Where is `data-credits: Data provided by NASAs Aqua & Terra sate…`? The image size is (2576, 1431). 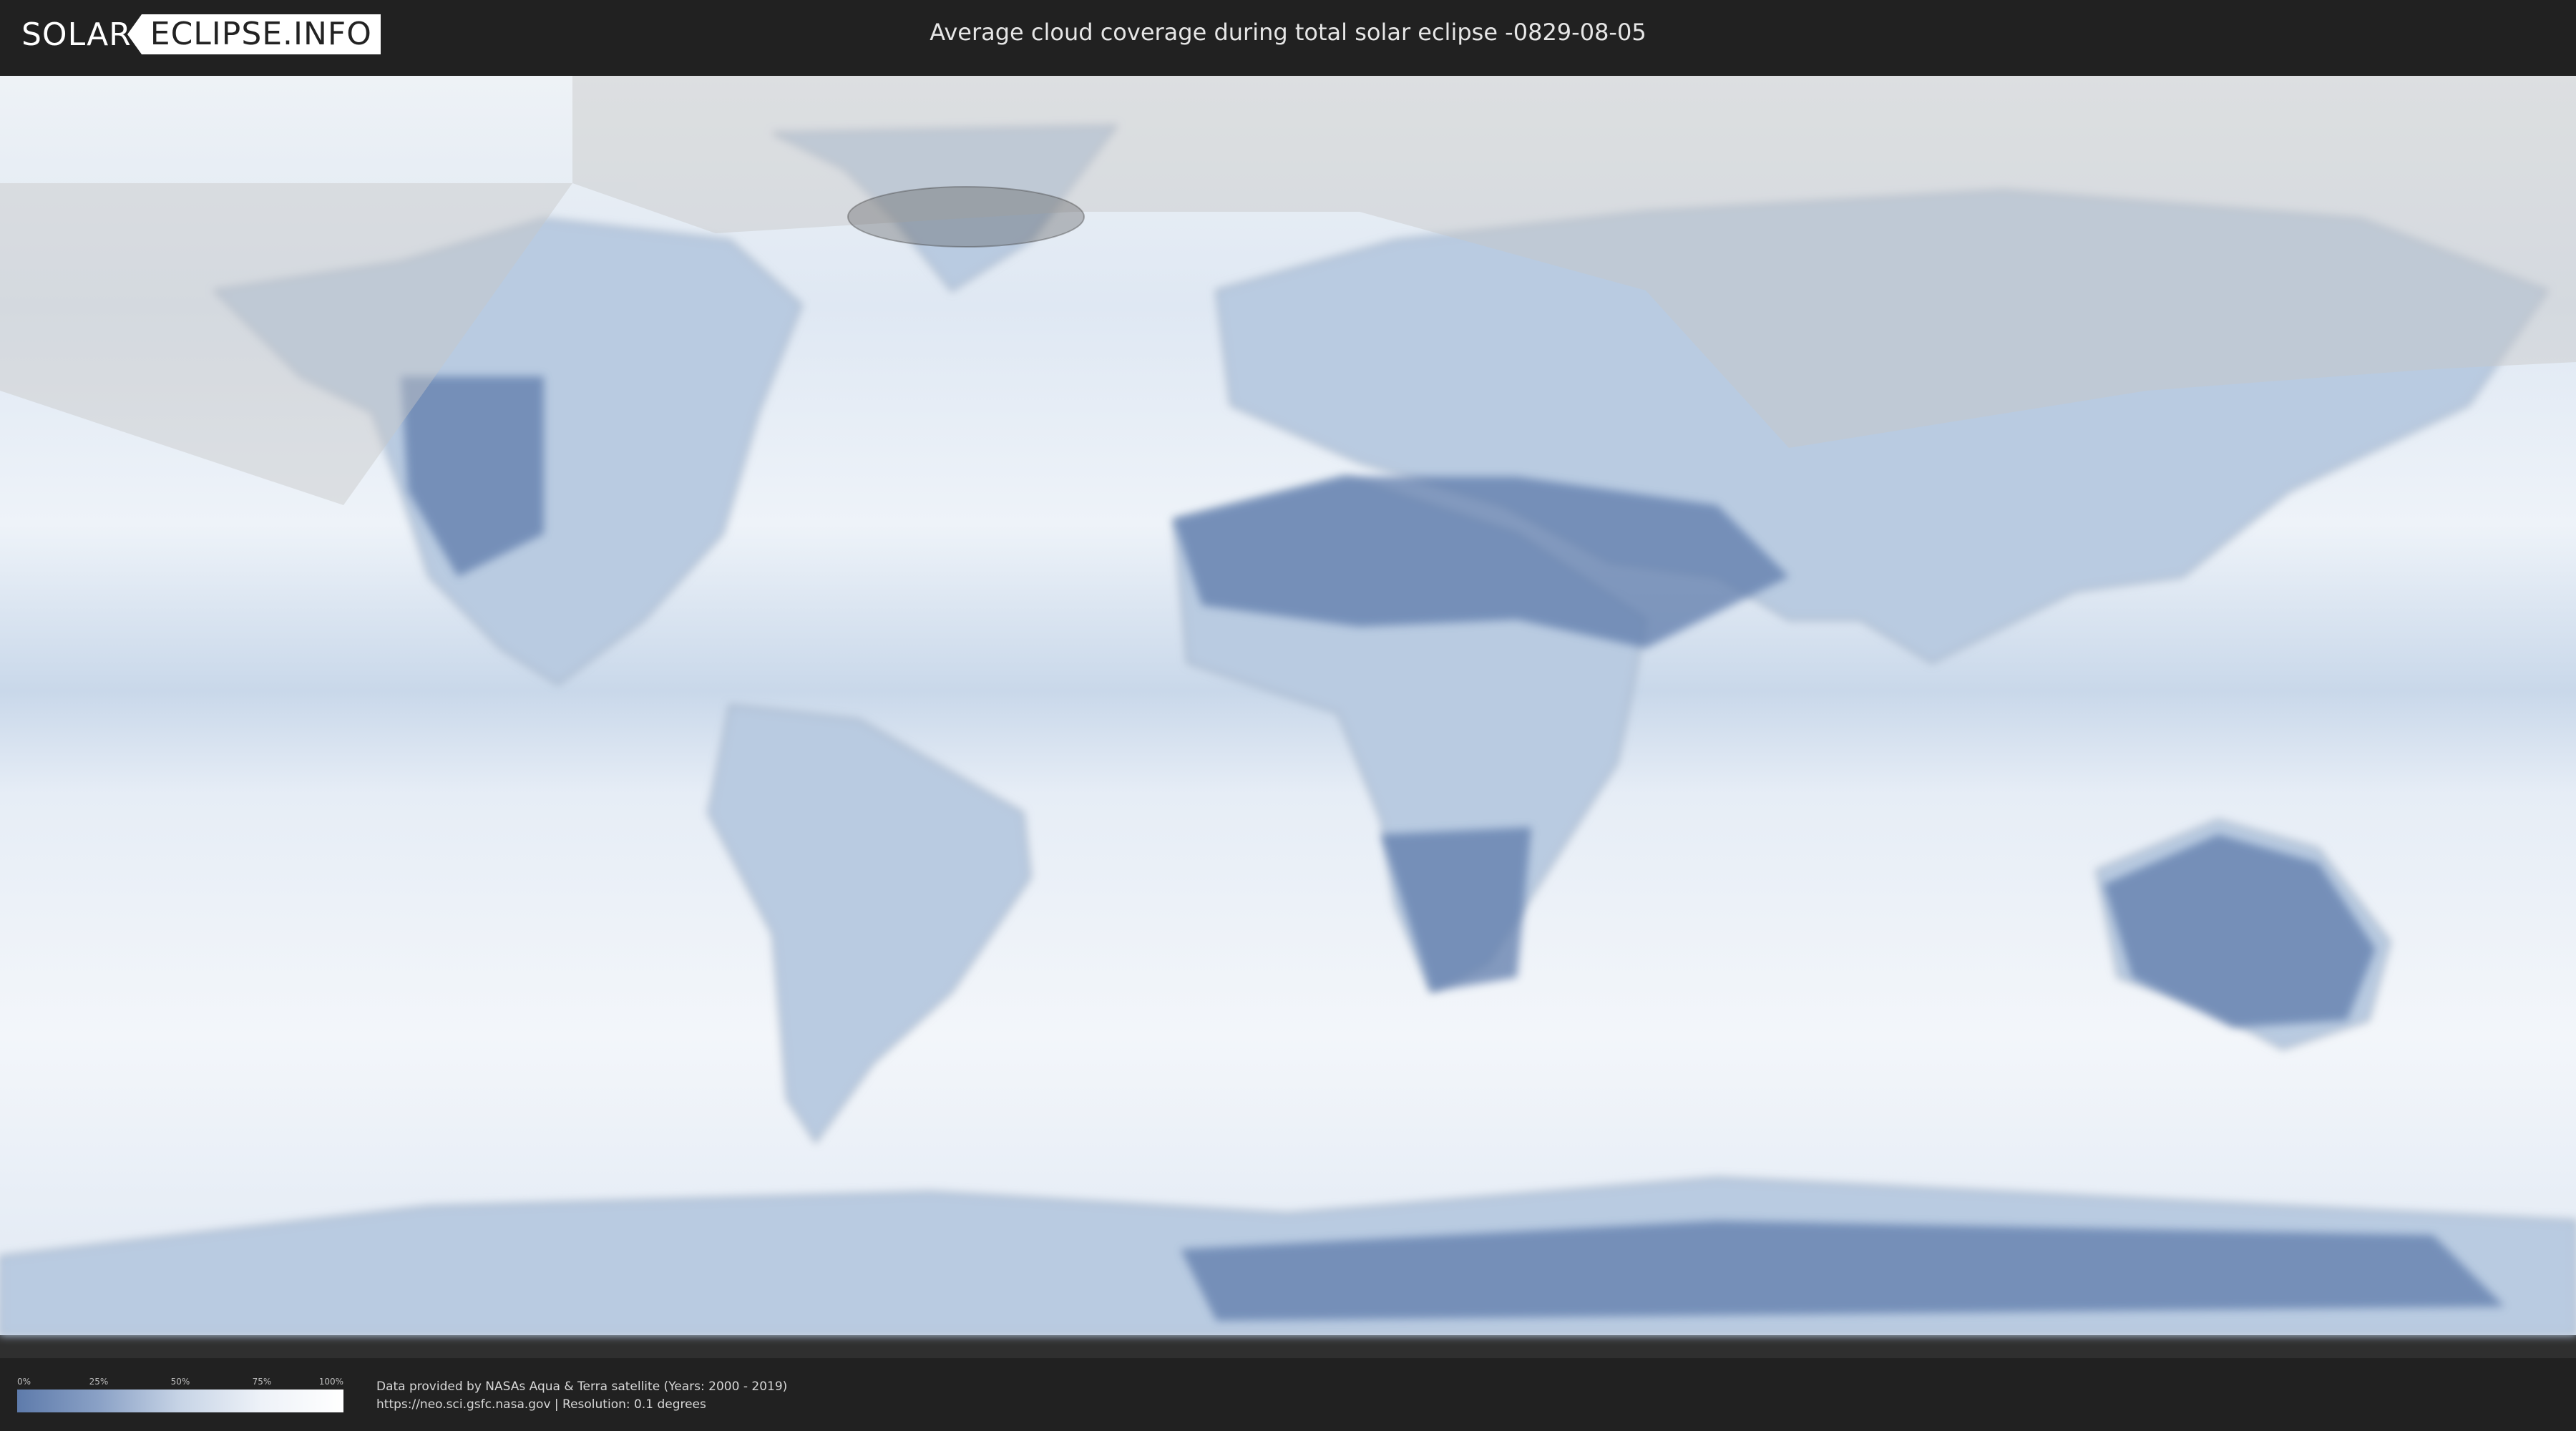 data-credits: Data provided by NASAs Aqua & Terra sate… is located at coordinates (581, 1396).